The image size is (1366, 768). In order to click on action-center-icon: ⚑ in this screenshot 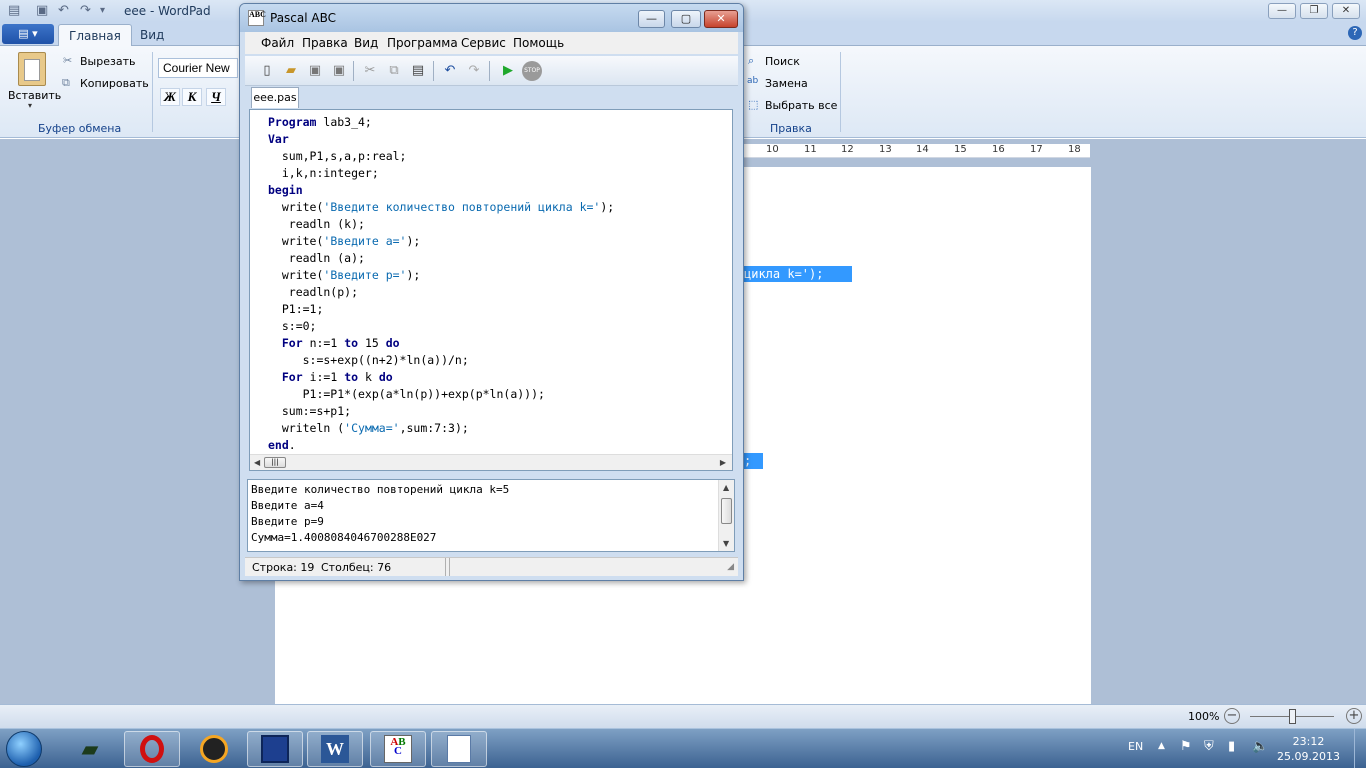, I will do `click(1186, 746)`.